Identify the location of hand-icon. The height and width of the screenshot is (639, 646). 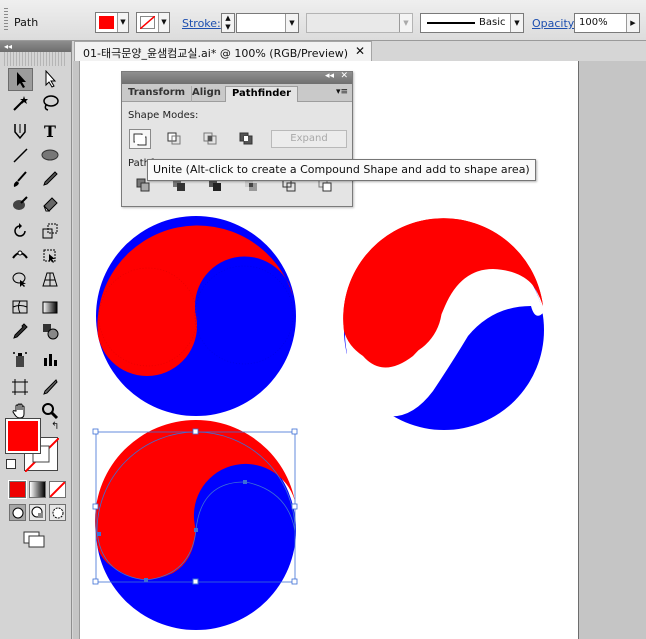
(18, 411).